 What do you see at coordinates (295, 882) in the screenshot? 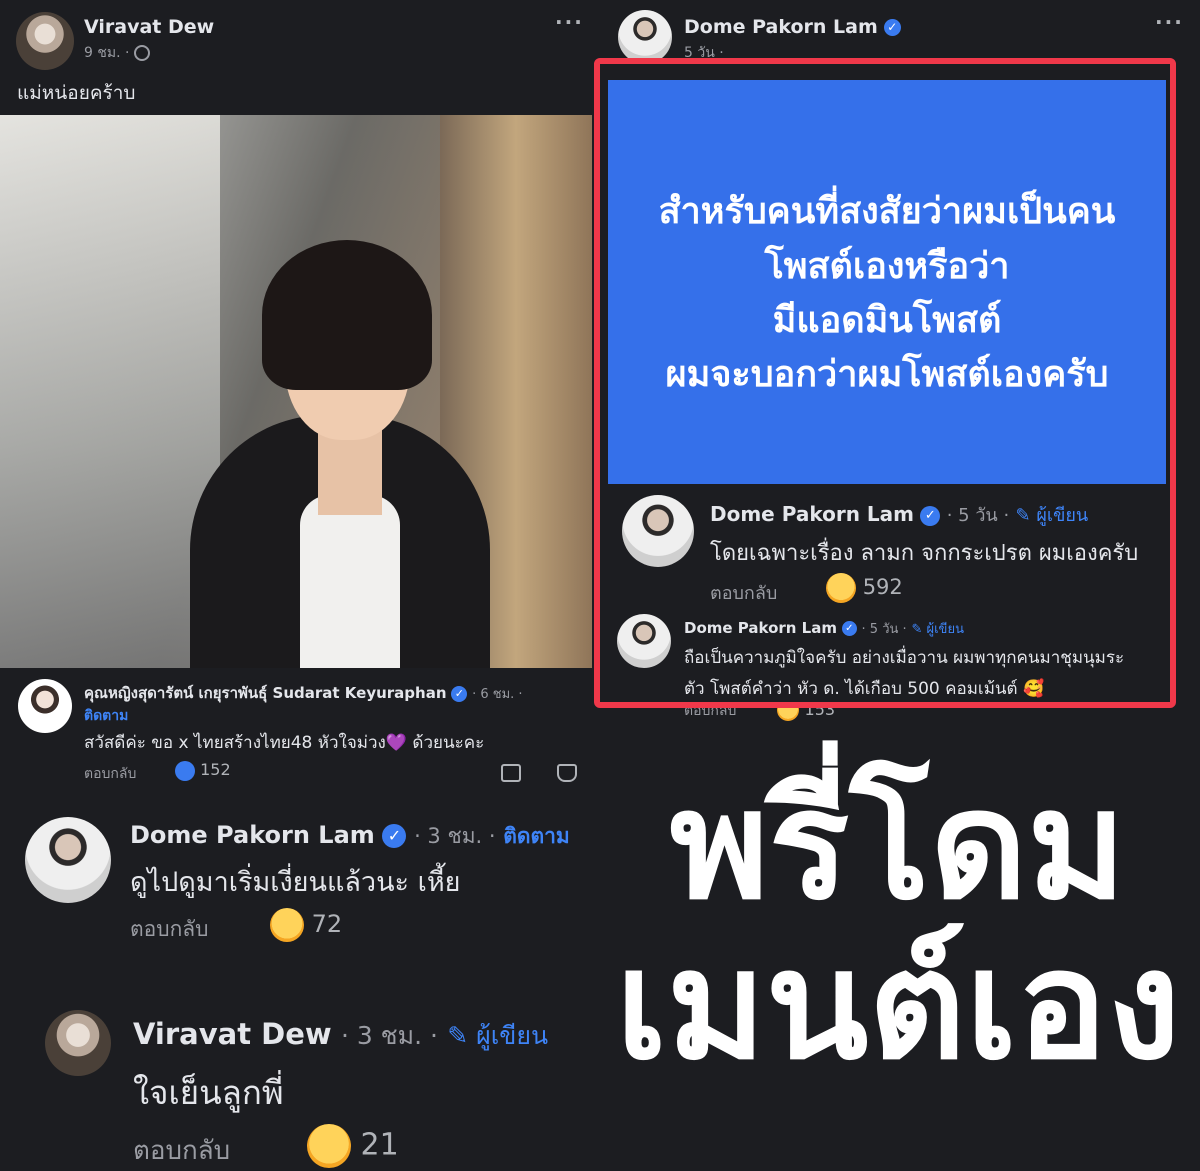
I see `comment-text: ดูไปดูมาเริ่มเงี่ยนแล้วนะ เหี้ย` at bounding box center [295, 882].